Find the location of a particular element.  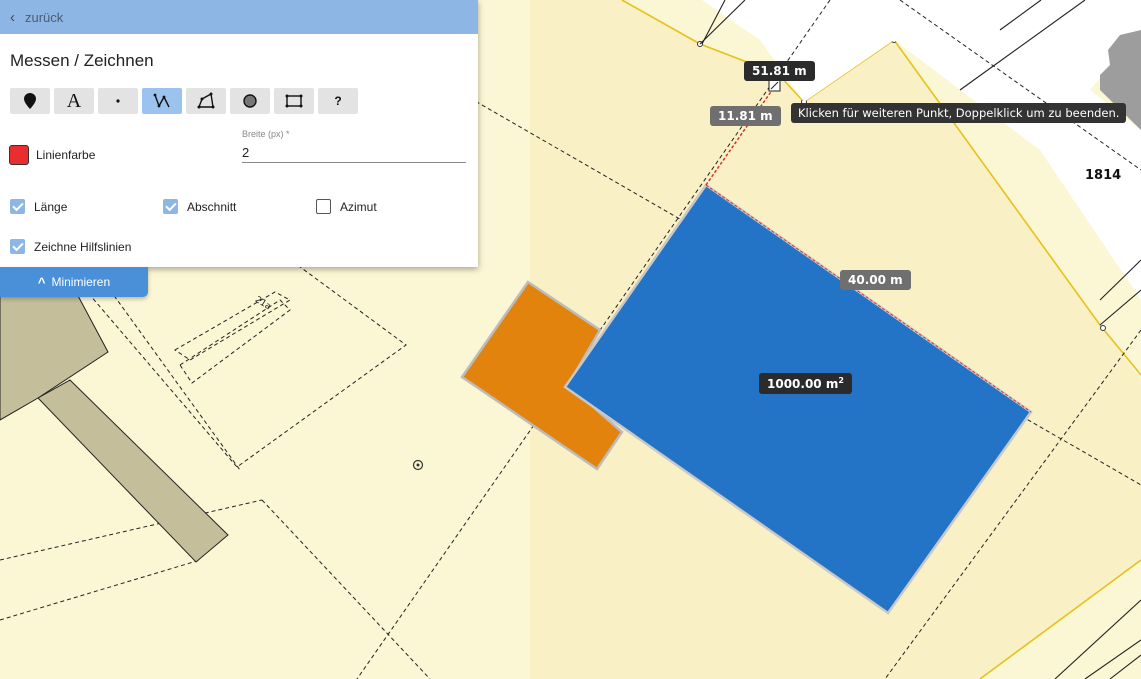

line-icon is located at coordinates (161, 100).